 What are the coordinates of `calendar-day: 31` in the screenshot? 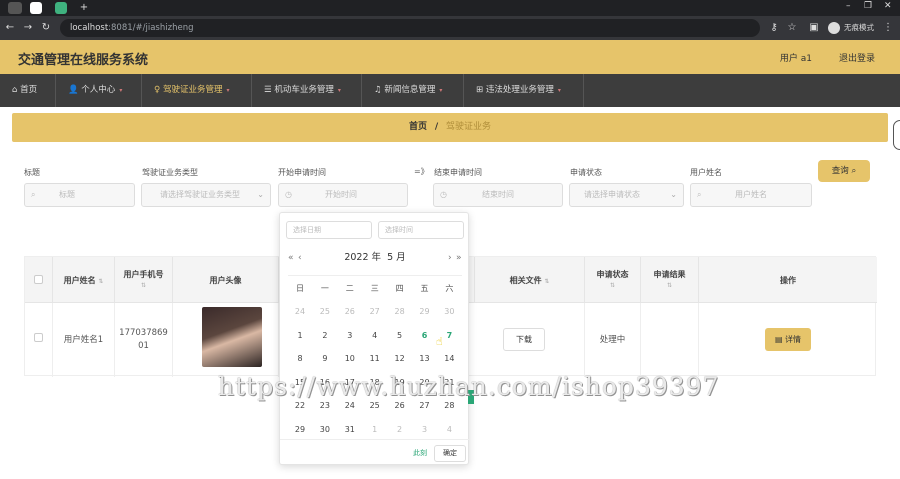 It's located at (350, 429).